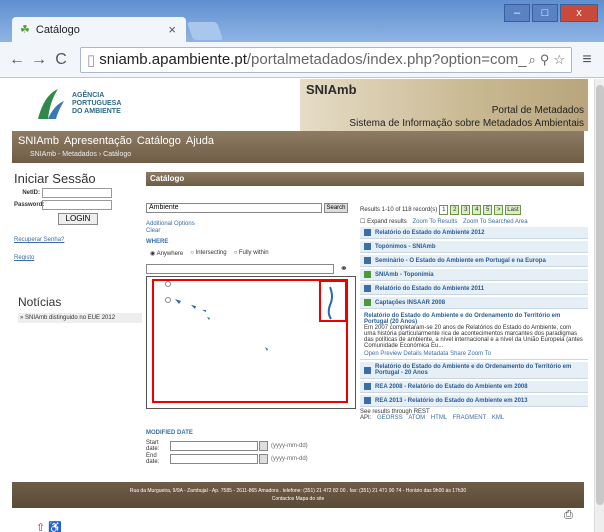  I want to click on scrollbar, so click(599, 305).